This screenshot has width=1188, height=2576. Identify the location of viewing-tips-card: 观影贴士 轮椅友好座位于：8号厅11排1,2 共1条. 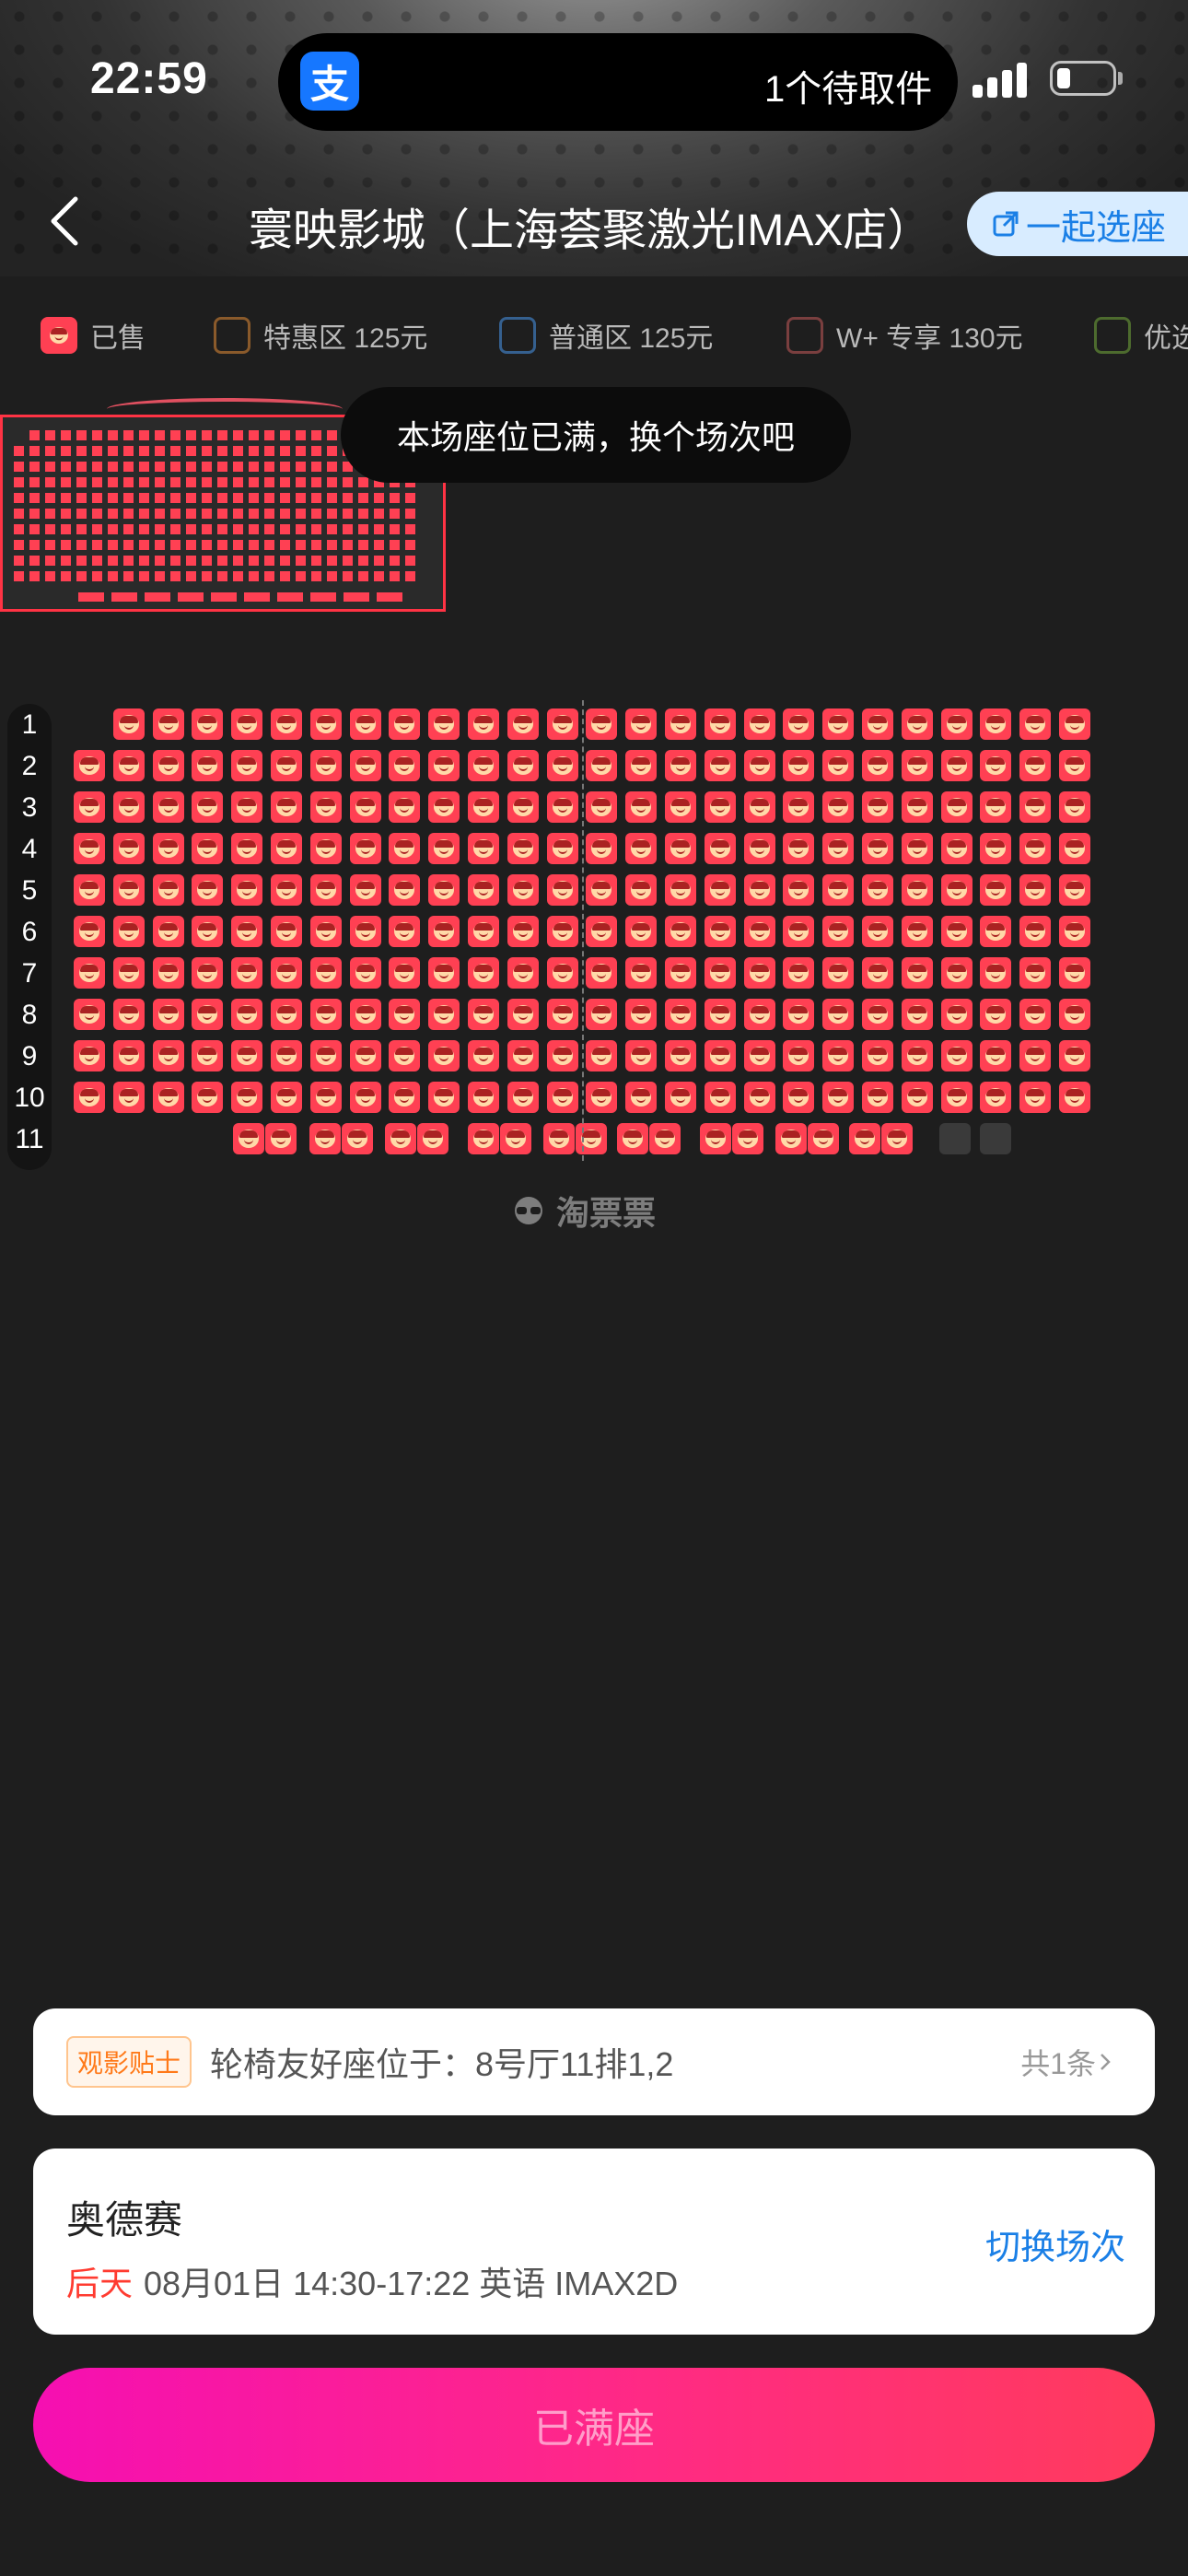
(594, 2061).